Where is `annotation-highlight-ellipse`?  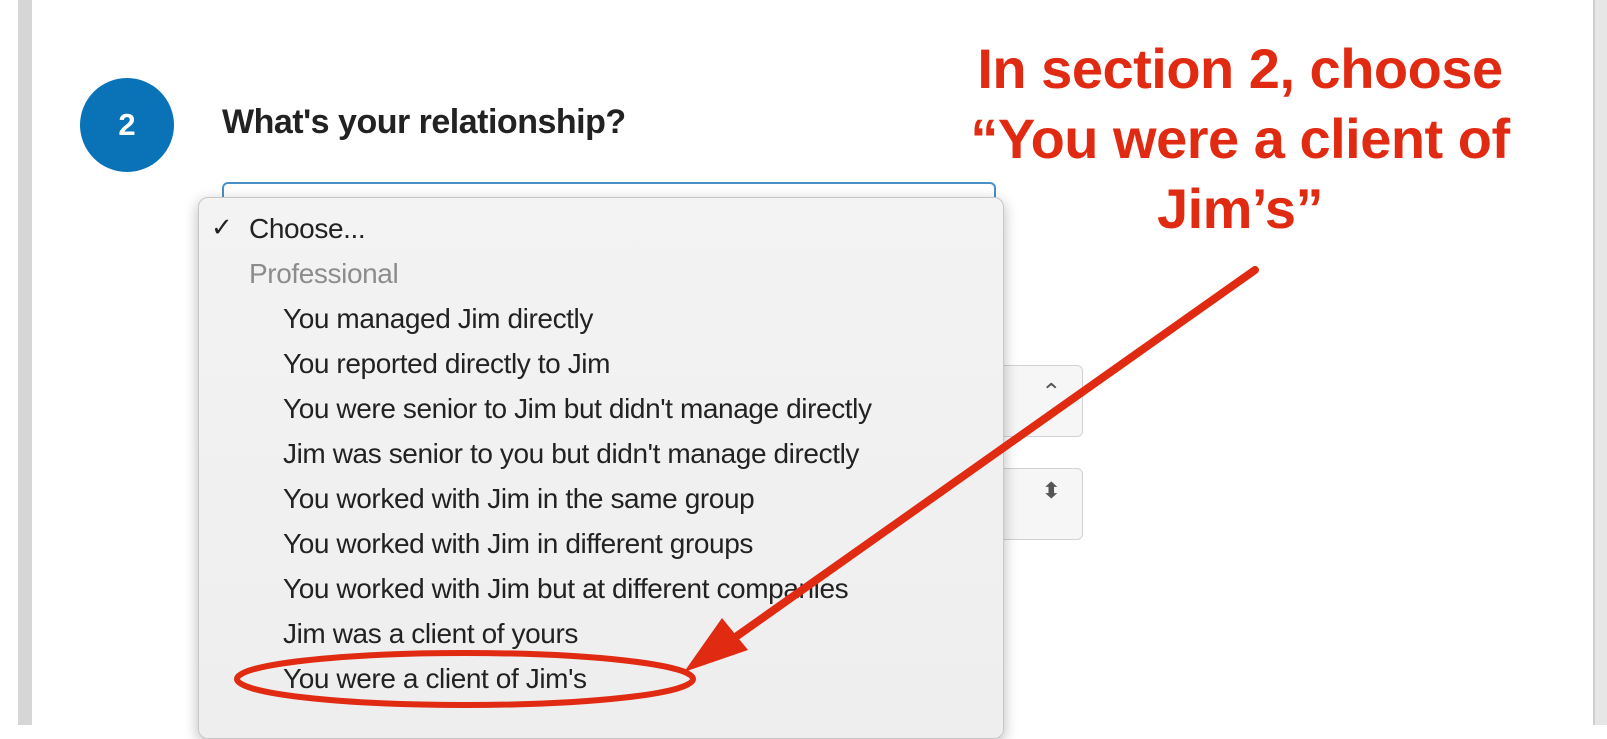
annotation-highlight-ellipse is located at coordinates (465, 679).